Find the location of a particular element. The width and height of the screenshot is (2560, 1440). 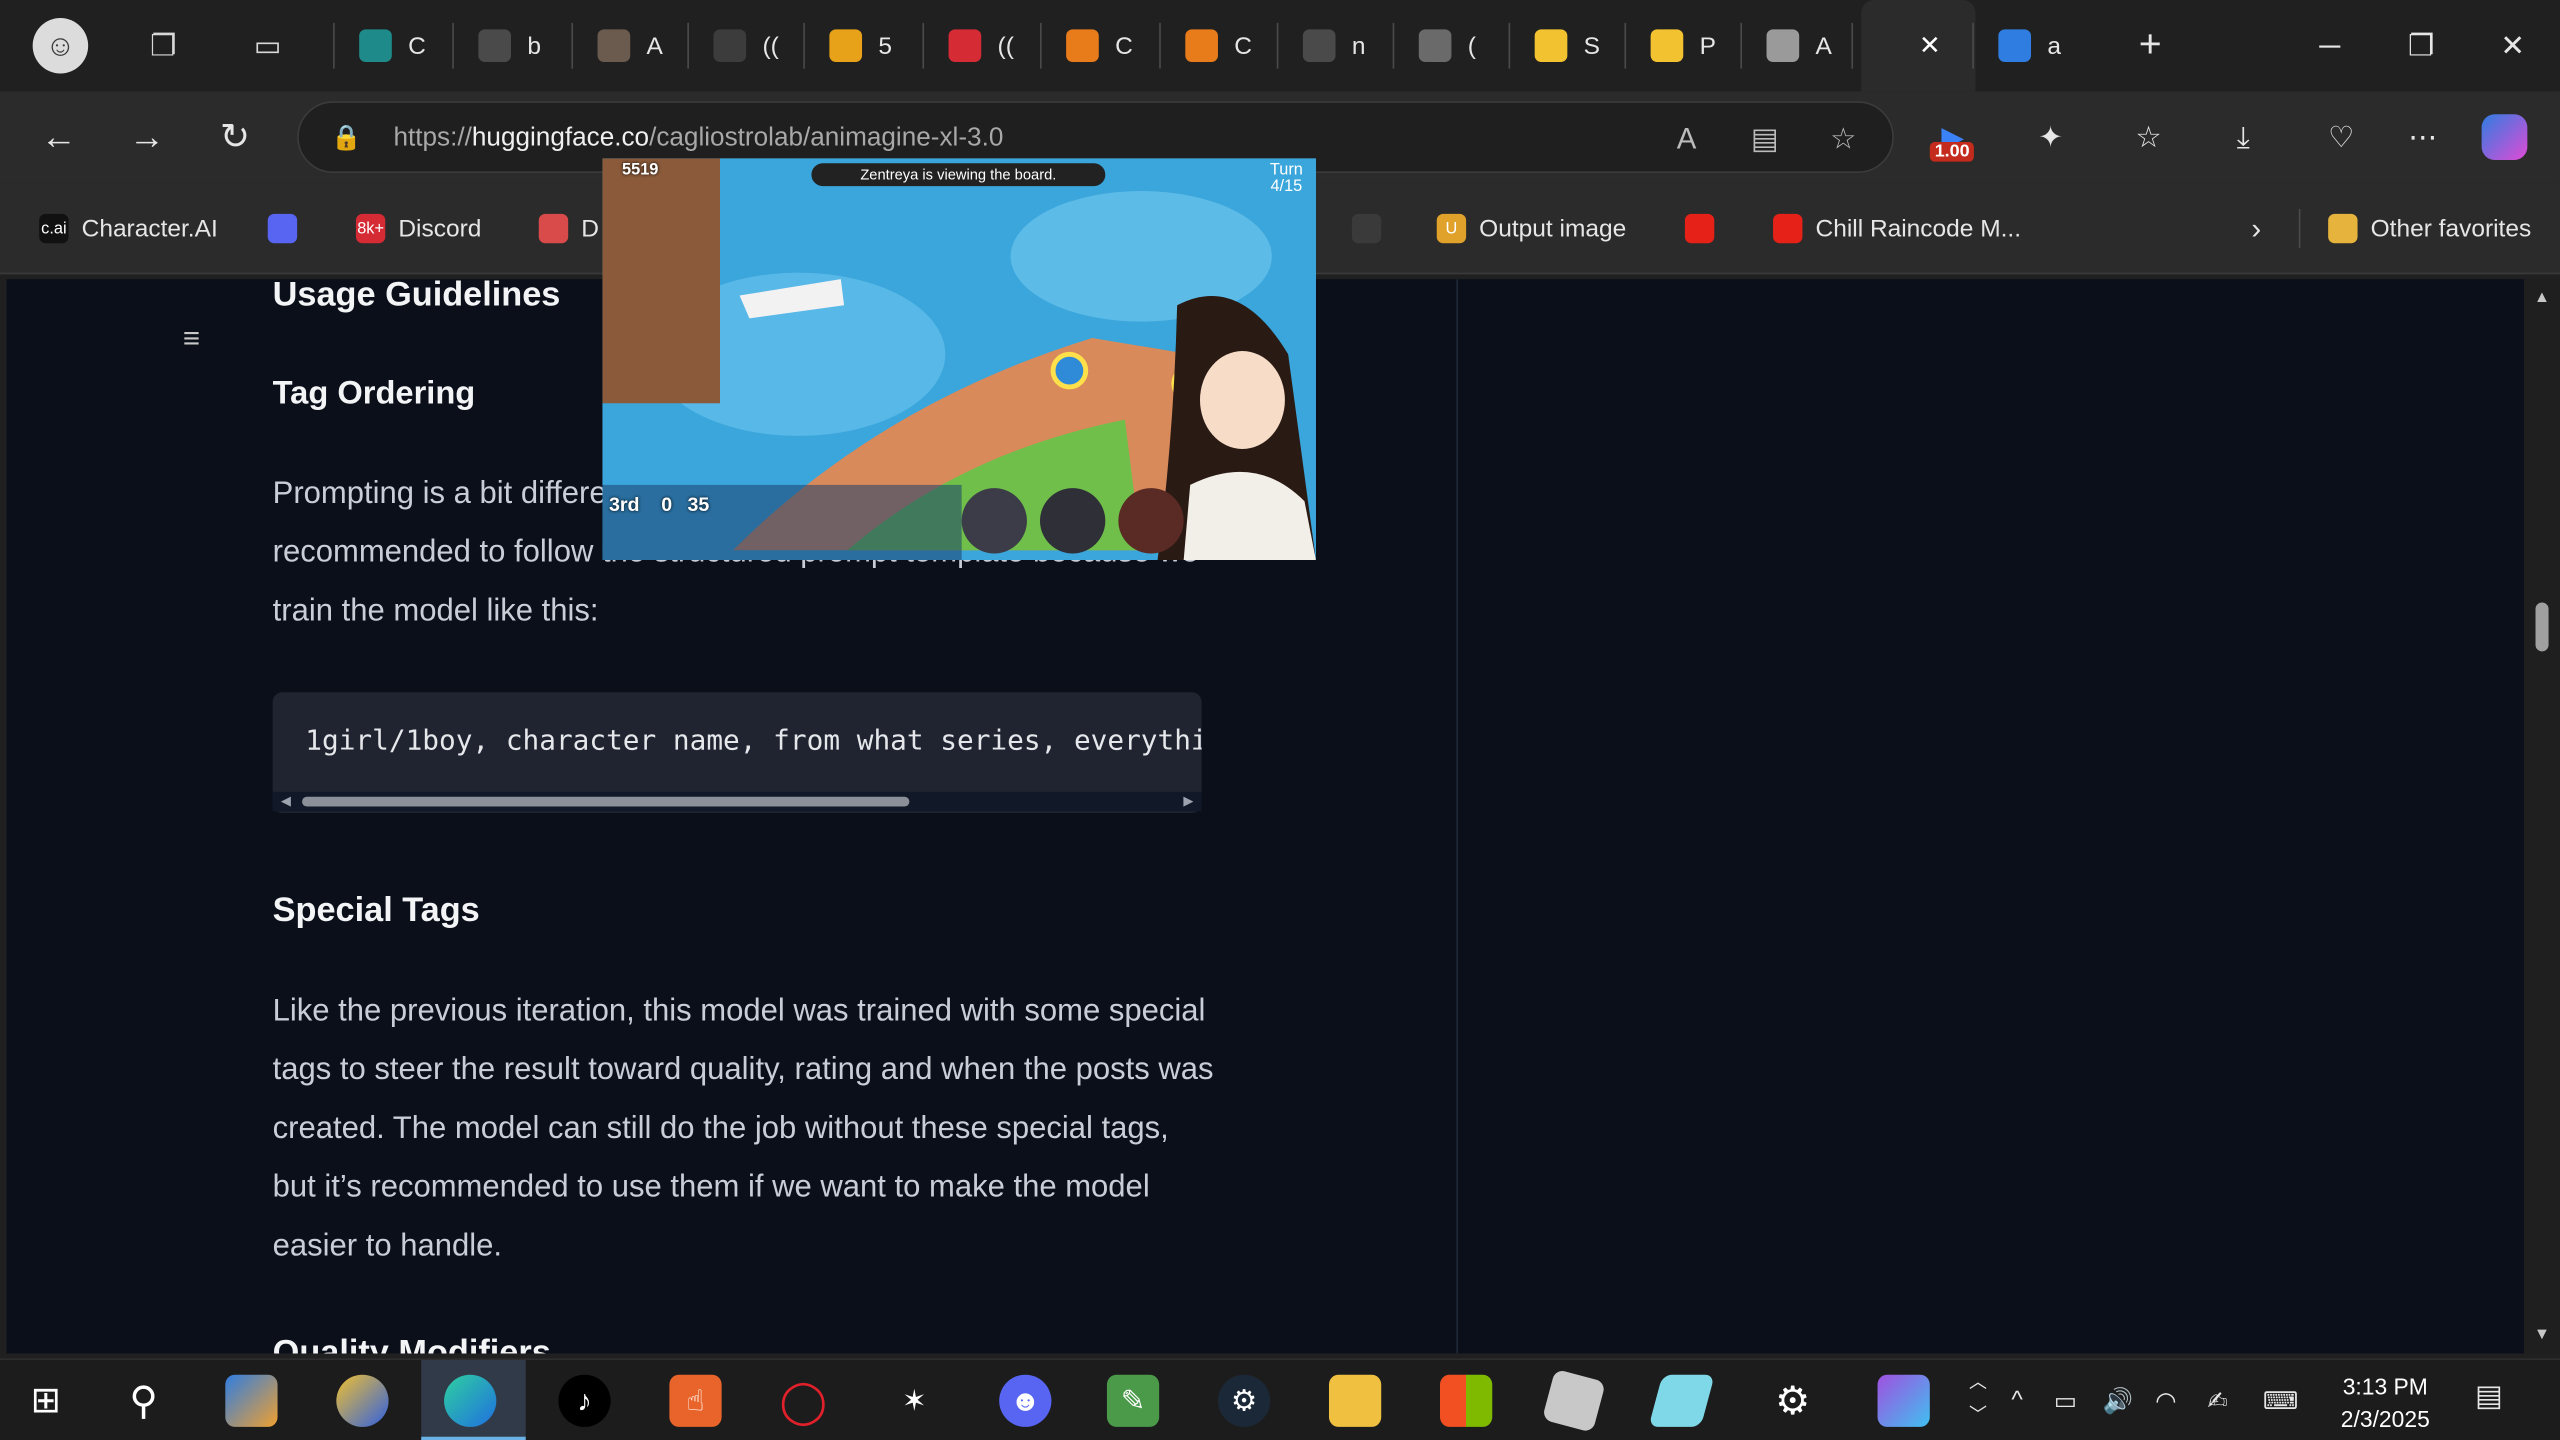

player-score: 5519 is located at coordinates (640, 170).